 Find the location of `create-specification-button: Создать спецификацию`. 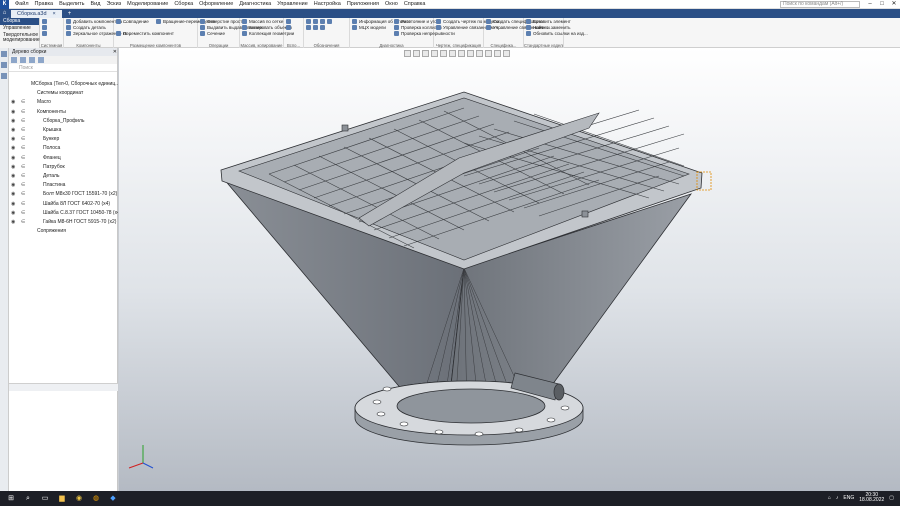

create-specification-button: Создать спецификацию is located at coordinates (513, 21).